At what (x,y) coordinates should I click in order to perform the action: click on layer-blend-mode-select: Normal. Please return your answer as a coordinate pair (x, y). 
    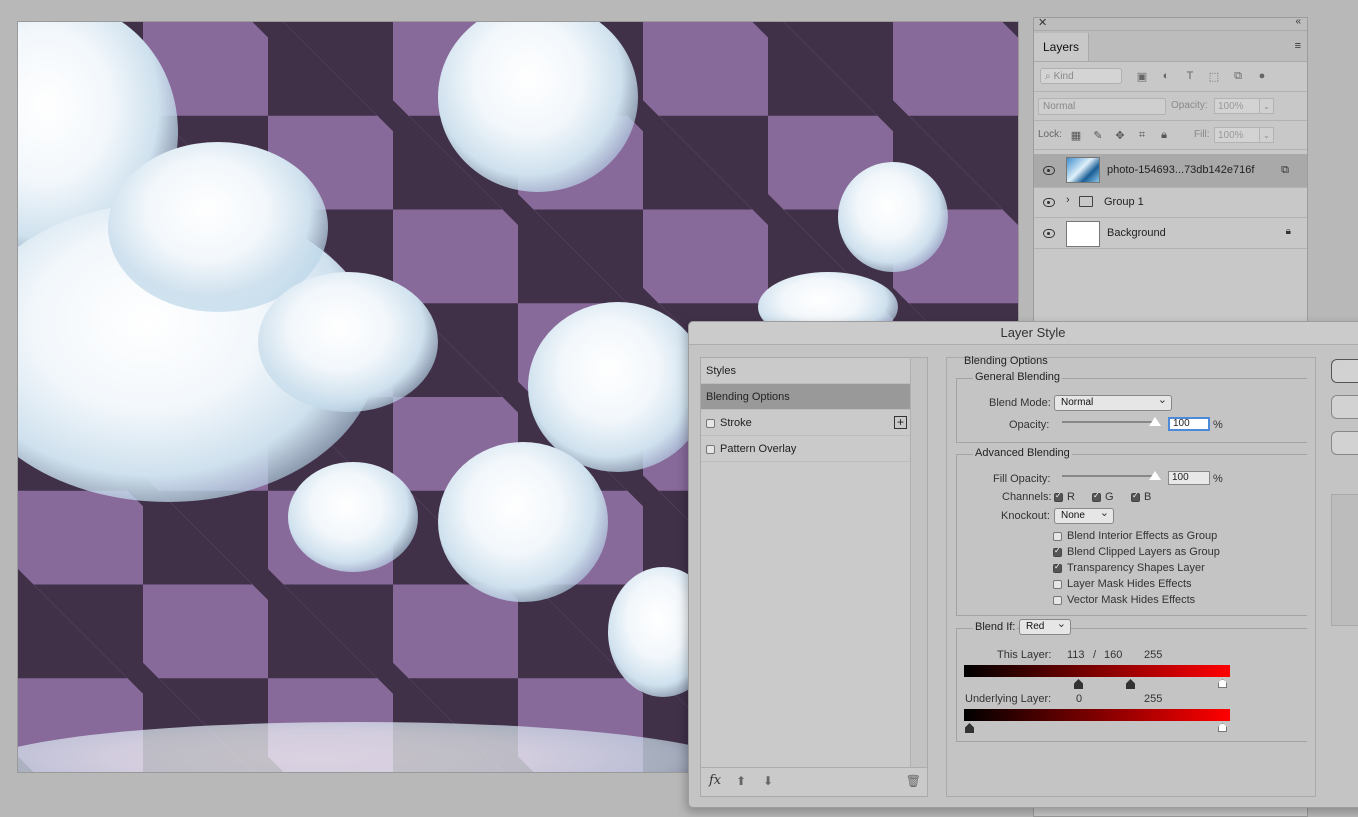
    Looking at the image, I should click on (1102, 106).